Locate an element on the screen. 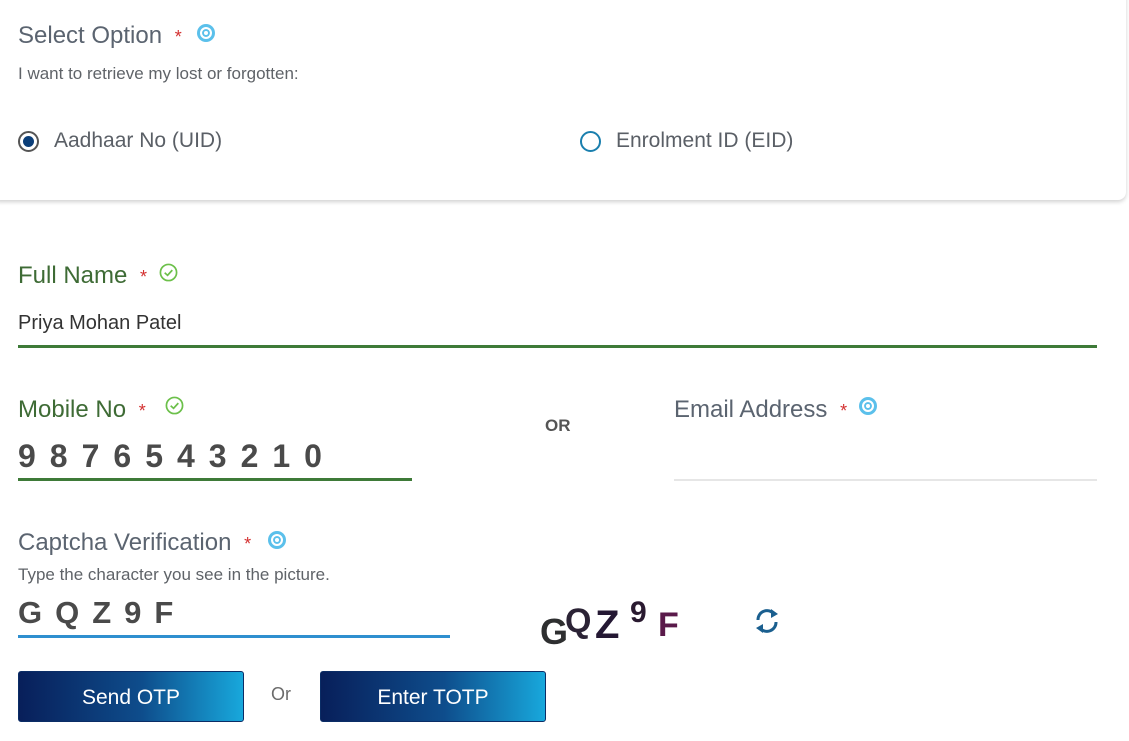 This screenshot has height=741, width=1129. captcha-input: GQZ9F is located at coordinates (102, 613).